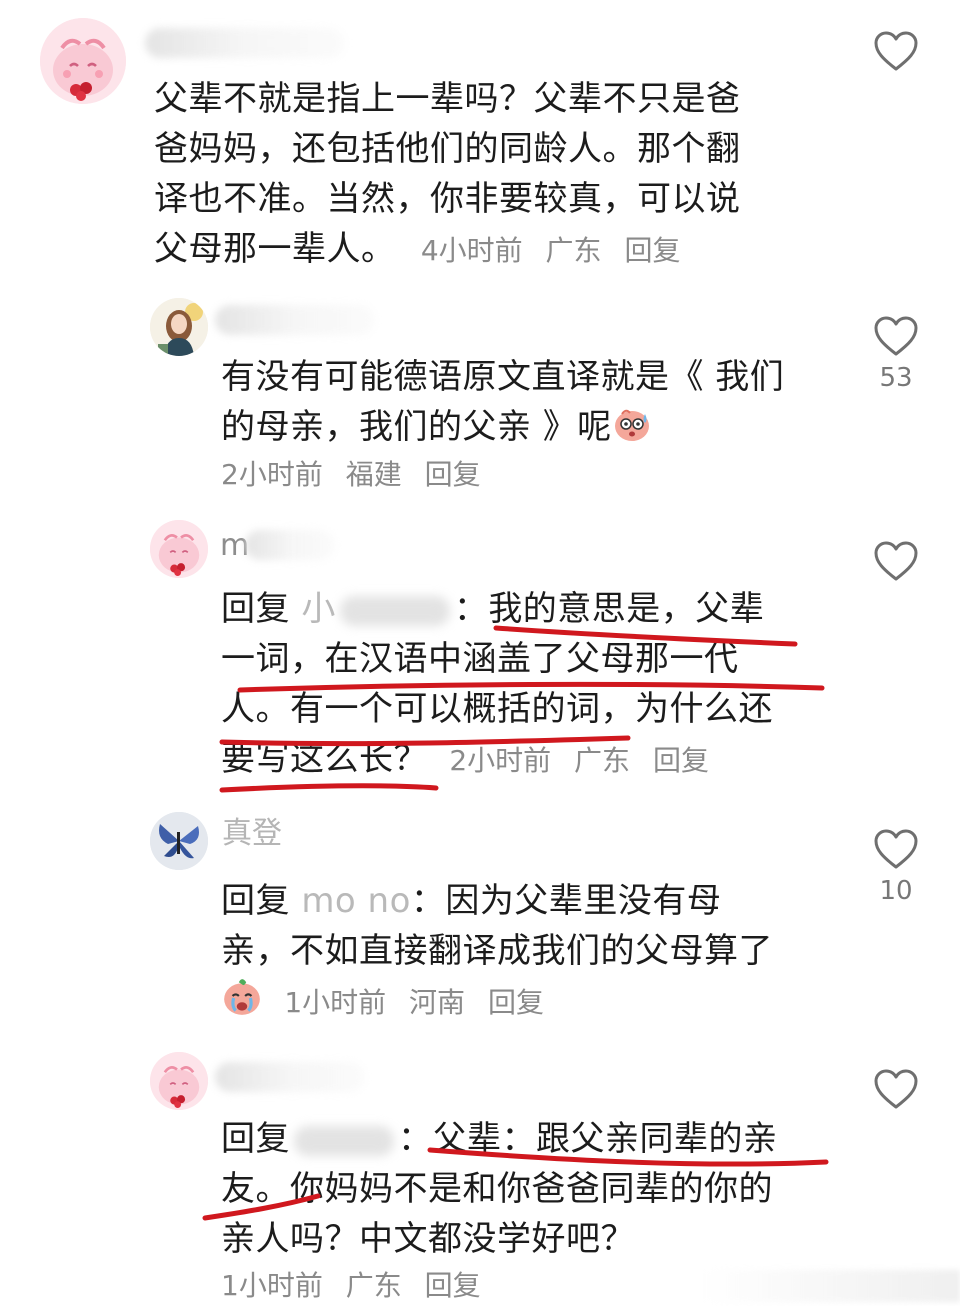 Image resolution: width=960 pixels, height=1306 pixels. I want to click on shocked-face-emoji-icon, so click(631, 425).